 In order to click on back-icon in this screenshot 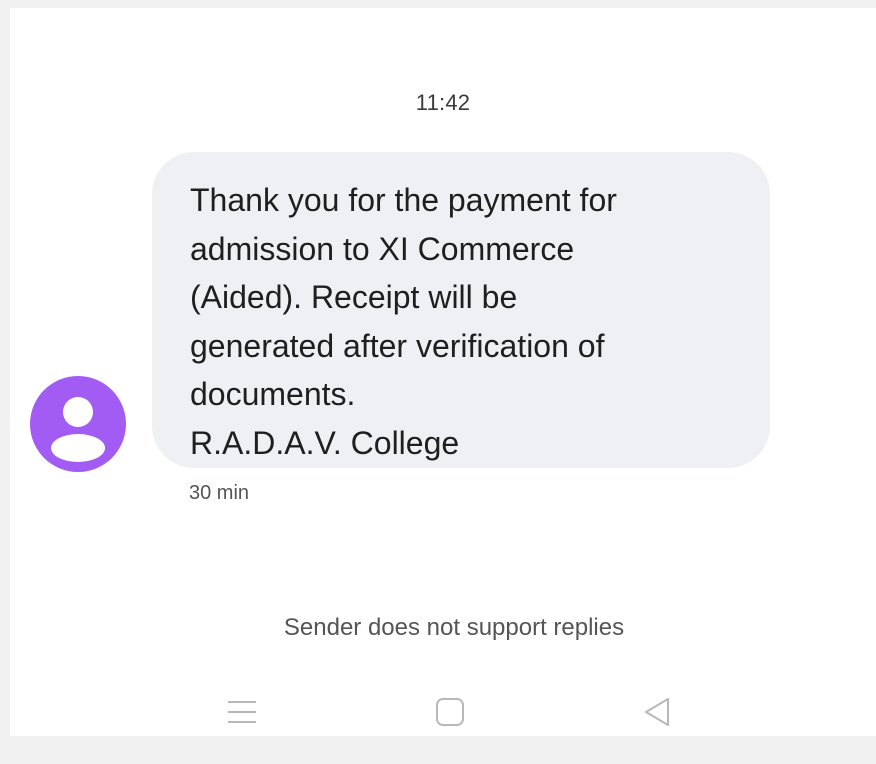, I will do `click(657, 712)`.